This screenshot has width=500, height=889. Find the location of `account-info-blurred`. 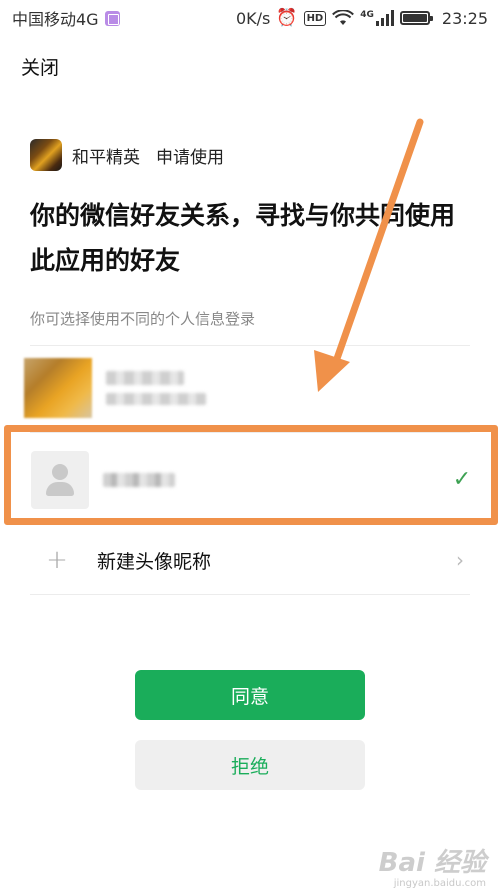

account-info-blurred is located at coordinates (156, 388).